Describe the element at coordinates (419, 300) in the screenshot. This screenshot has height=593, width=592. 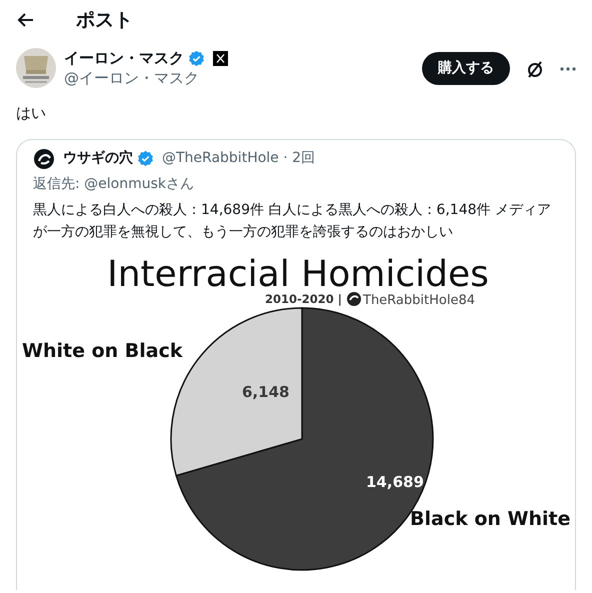
I see `chart-source: TheRabbitHole84` at that location.